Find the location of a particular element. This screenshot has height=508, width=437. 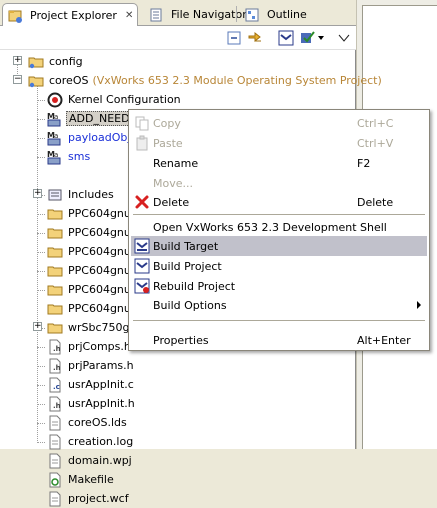

collapse-toggle: − is located at coordinates (17, 79).